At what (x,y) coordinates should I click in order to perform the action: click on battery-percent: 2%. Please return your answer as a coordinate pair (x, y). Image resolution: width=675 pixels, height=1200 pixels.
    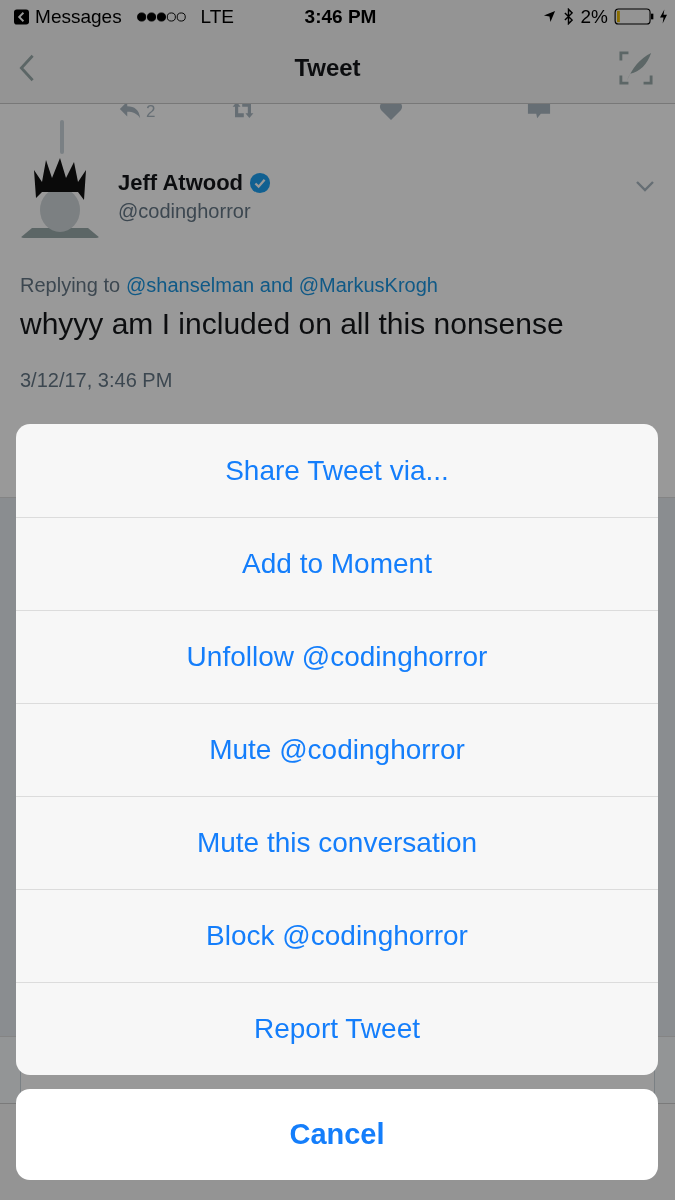
    Looking at the image, I should click on (594, 16).